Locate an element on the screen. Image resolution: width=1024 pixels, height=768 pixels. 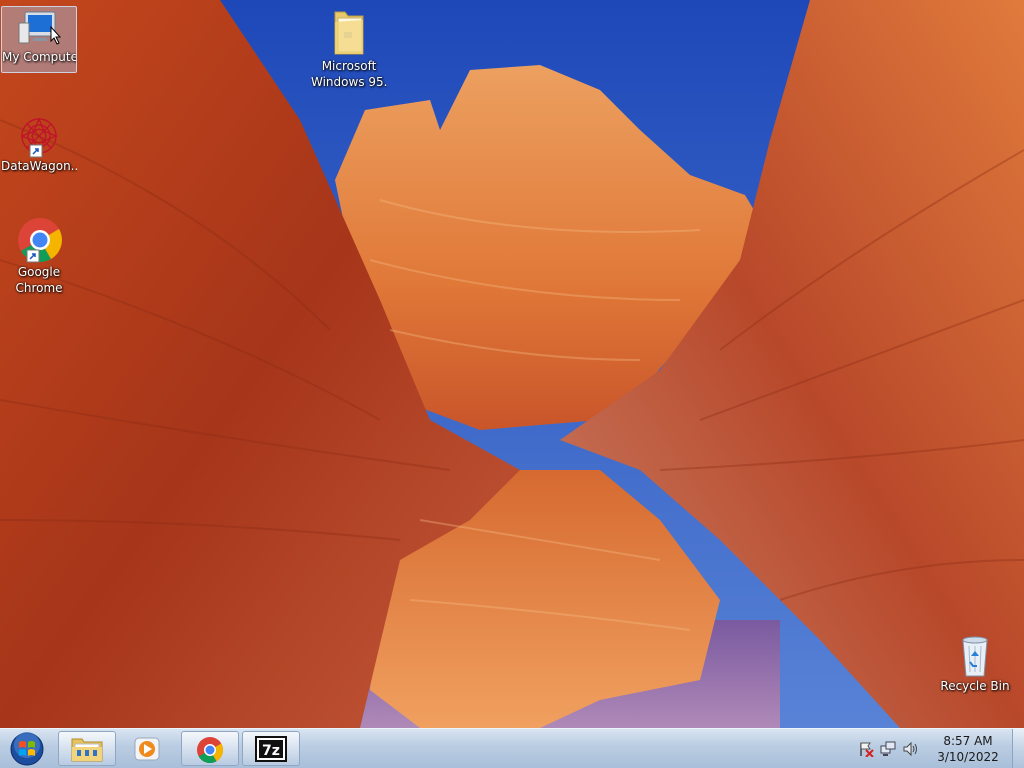
7zip-icon: 7z is located at coordinates (271, 749).